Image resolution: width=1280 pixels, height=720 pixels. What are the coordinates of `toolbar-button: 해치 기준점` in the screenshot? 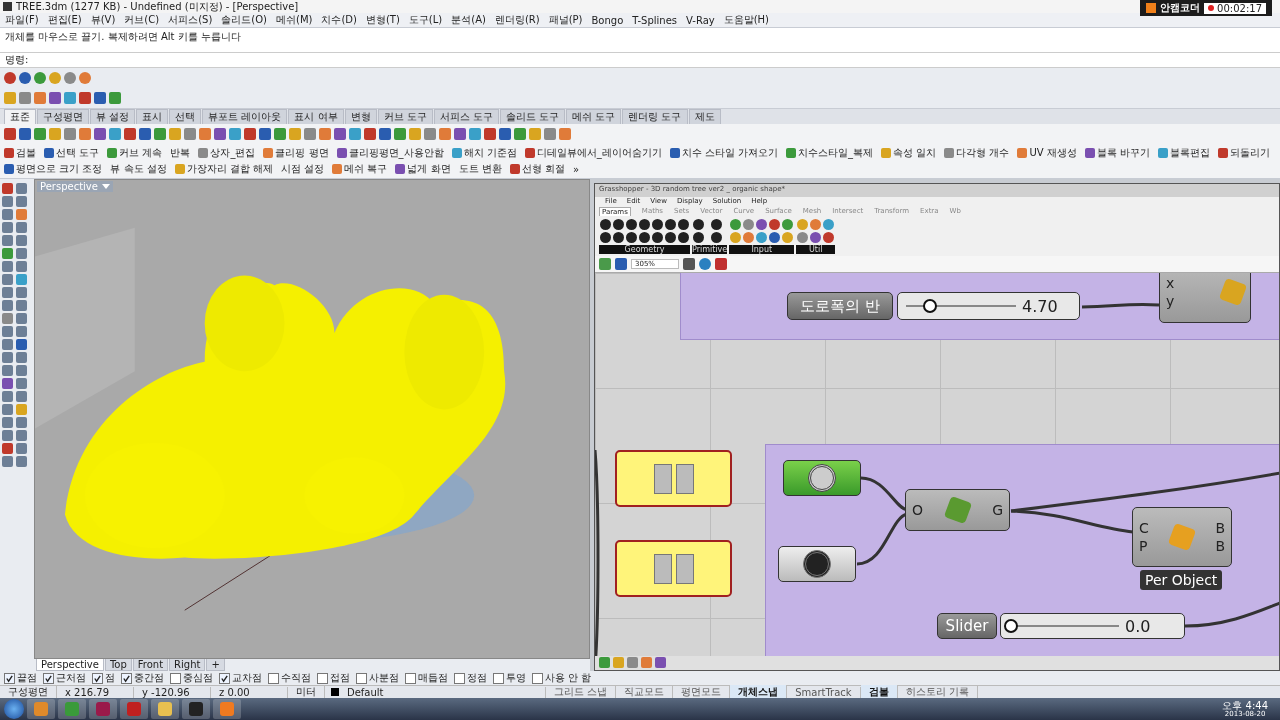 It's located at (484, 153).